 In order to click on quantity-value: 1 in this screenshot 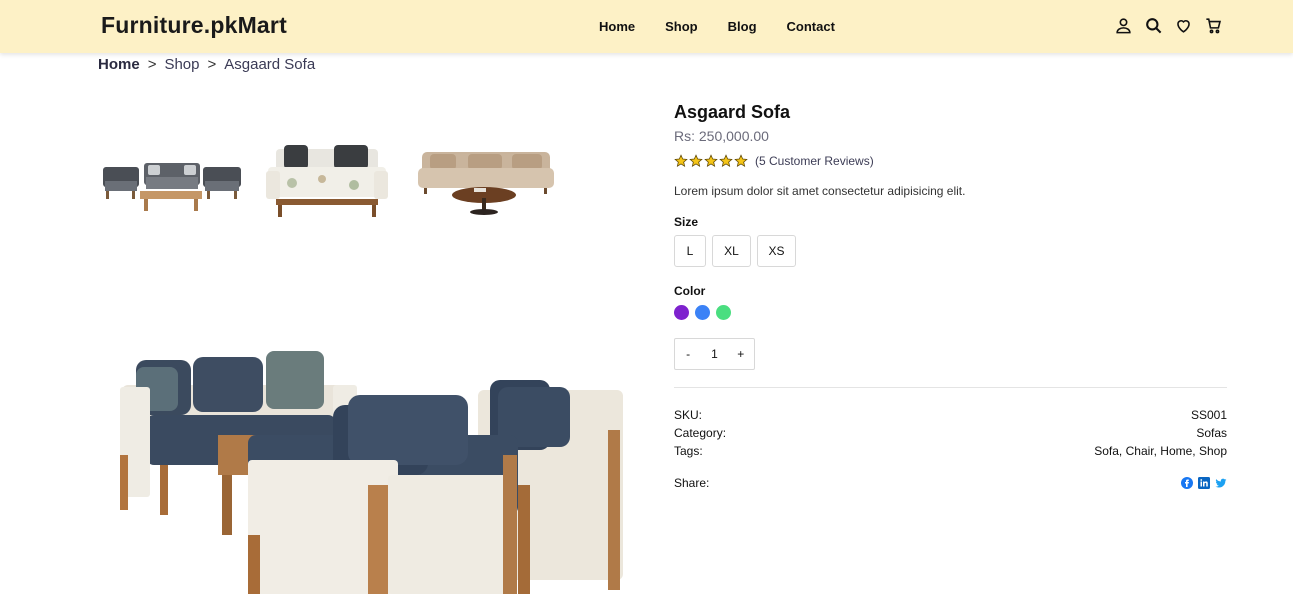, I will do `click(714, 354)`.